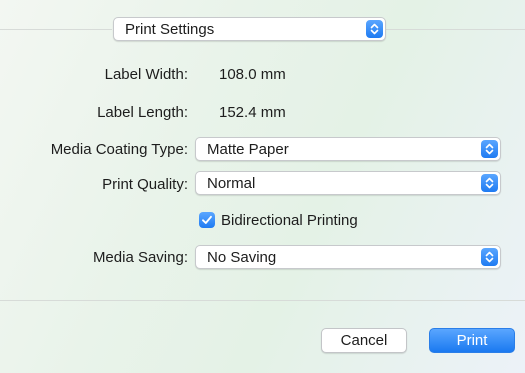 This screenshot has height=373, width=525. What do you see at coordinates (170, 29) in the screenshot?
I see `section-selector-value: Print Settings` at bounding box center [170, 29].